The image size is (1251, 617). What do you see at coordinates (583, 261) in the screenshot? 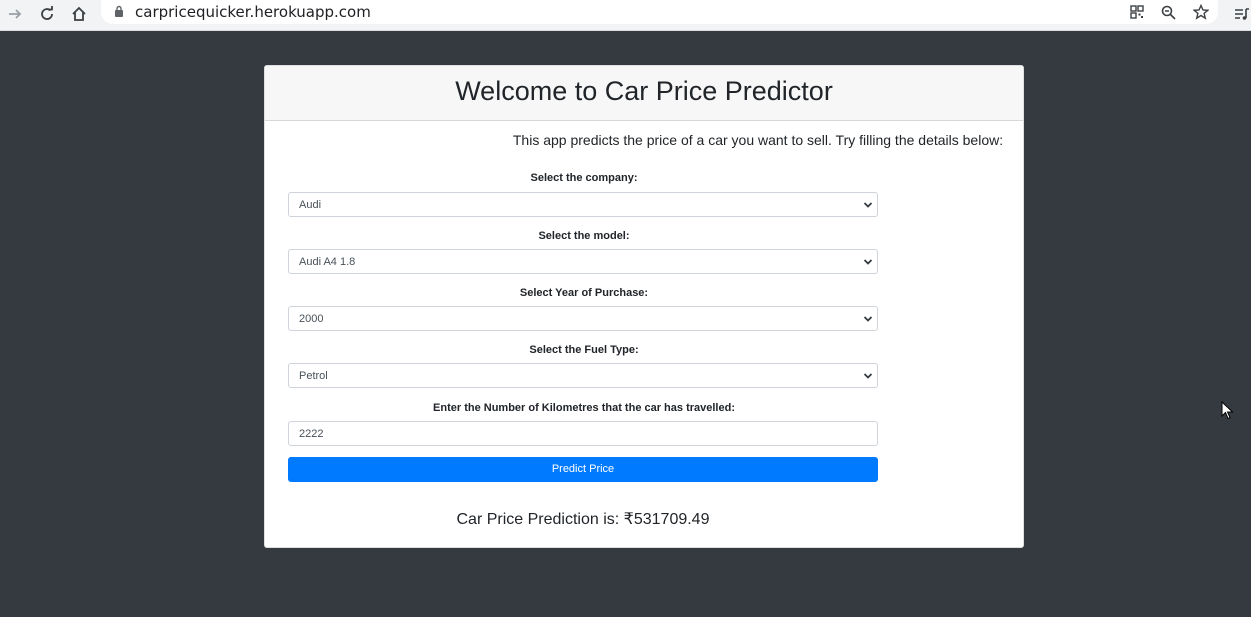
I see `model-select: Audi A4 1.8` at bounding box center [583, 261].